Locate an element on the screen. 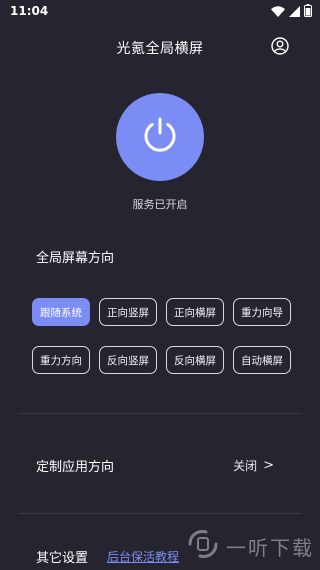 Image resolution: width=320 pixels, height=570 pixels. custom-app-orientation-value: 关闭 > is located at coordinates (253, 465).